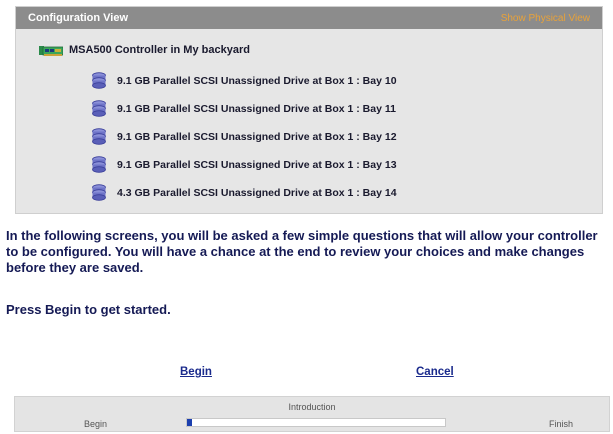 This screenshot has height=434, width=613. I want to click on controller-item: MSA500 Controller in My backyard, so click(144, 50).